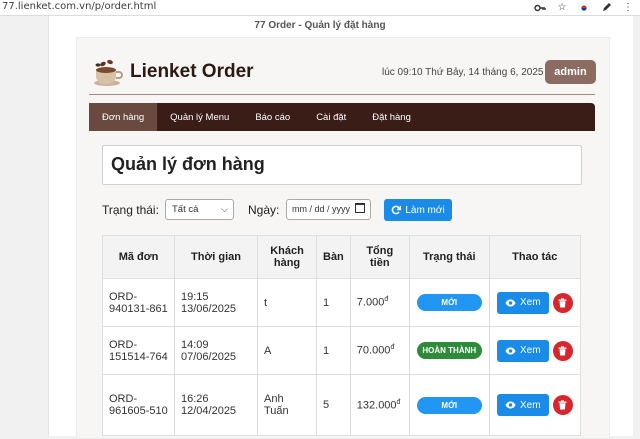  Describe the element at coordinates (628, 8) in the screenshot. I see `menu-dots-icon: ⋮` at that location.